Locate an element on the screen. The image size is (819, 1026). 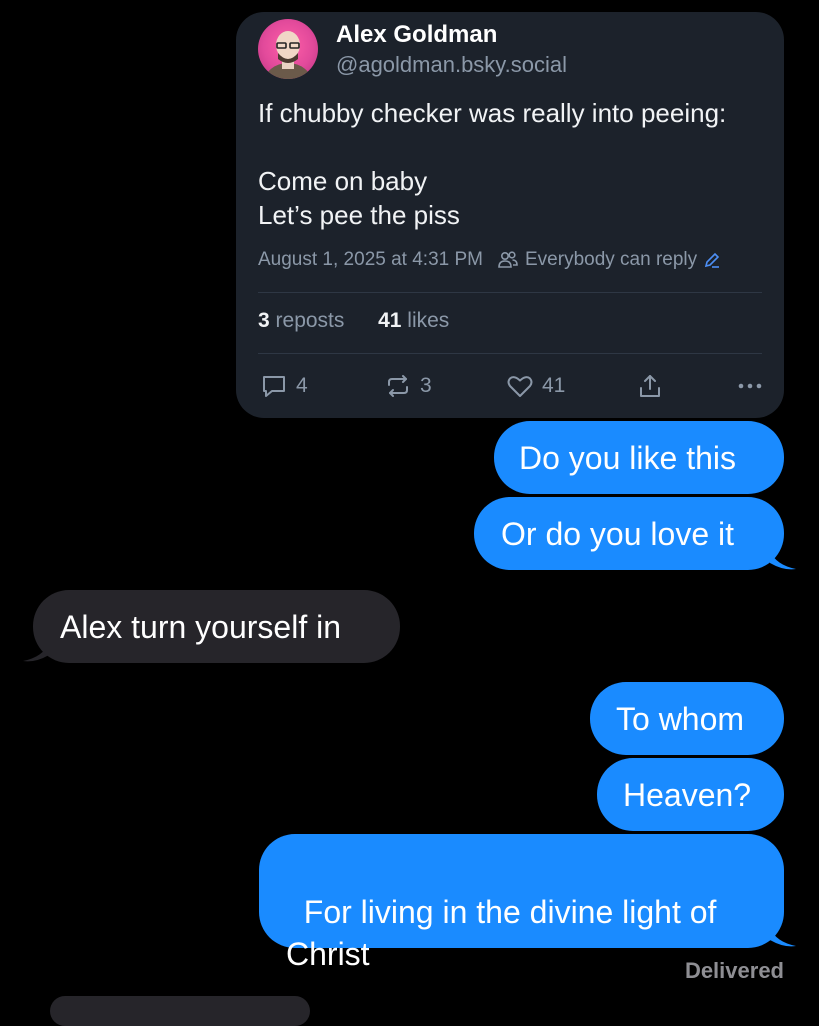
message-text: Heaven? is located at coordinates (687, 795).